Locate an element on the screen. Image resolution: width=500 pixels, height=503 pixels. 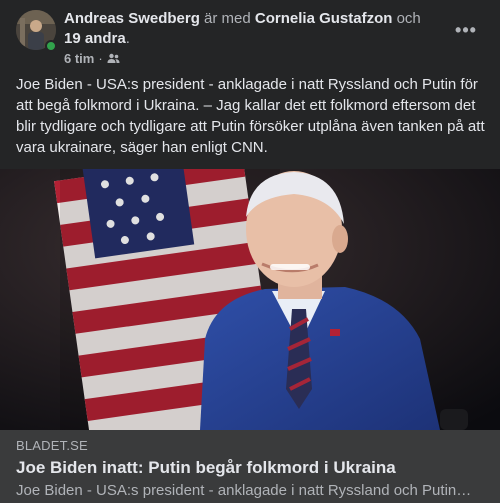
post-meta: 6 tim · is located at coordinates (92, 58).